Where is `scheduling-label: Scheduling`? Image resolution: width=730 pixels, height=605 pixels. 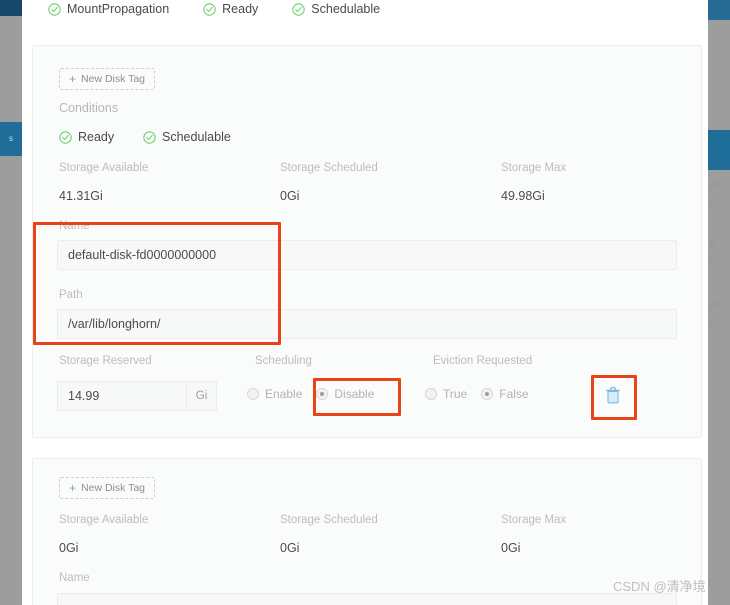 scheduling-label: Scheduling is located at coordinates (283, 361).